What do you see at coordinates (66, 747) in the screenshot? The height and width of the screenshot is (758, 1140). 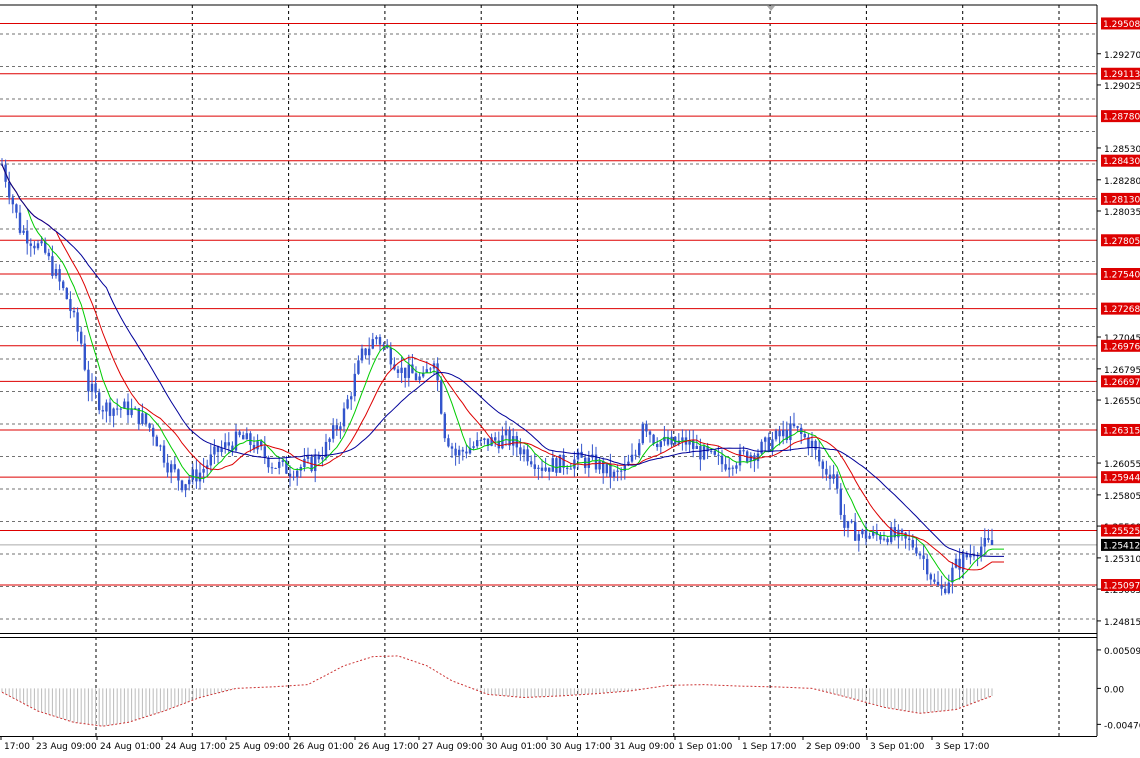 I see `time-axis-label: 23 Aug 09:00` at bounding box center [66, 747].